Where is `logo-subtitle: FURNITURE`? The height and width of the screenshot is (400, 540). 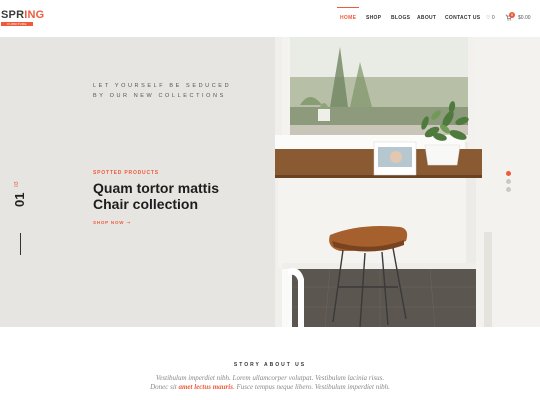 logo-subtitle: FURNITURE is located at coordinates (17, 24).